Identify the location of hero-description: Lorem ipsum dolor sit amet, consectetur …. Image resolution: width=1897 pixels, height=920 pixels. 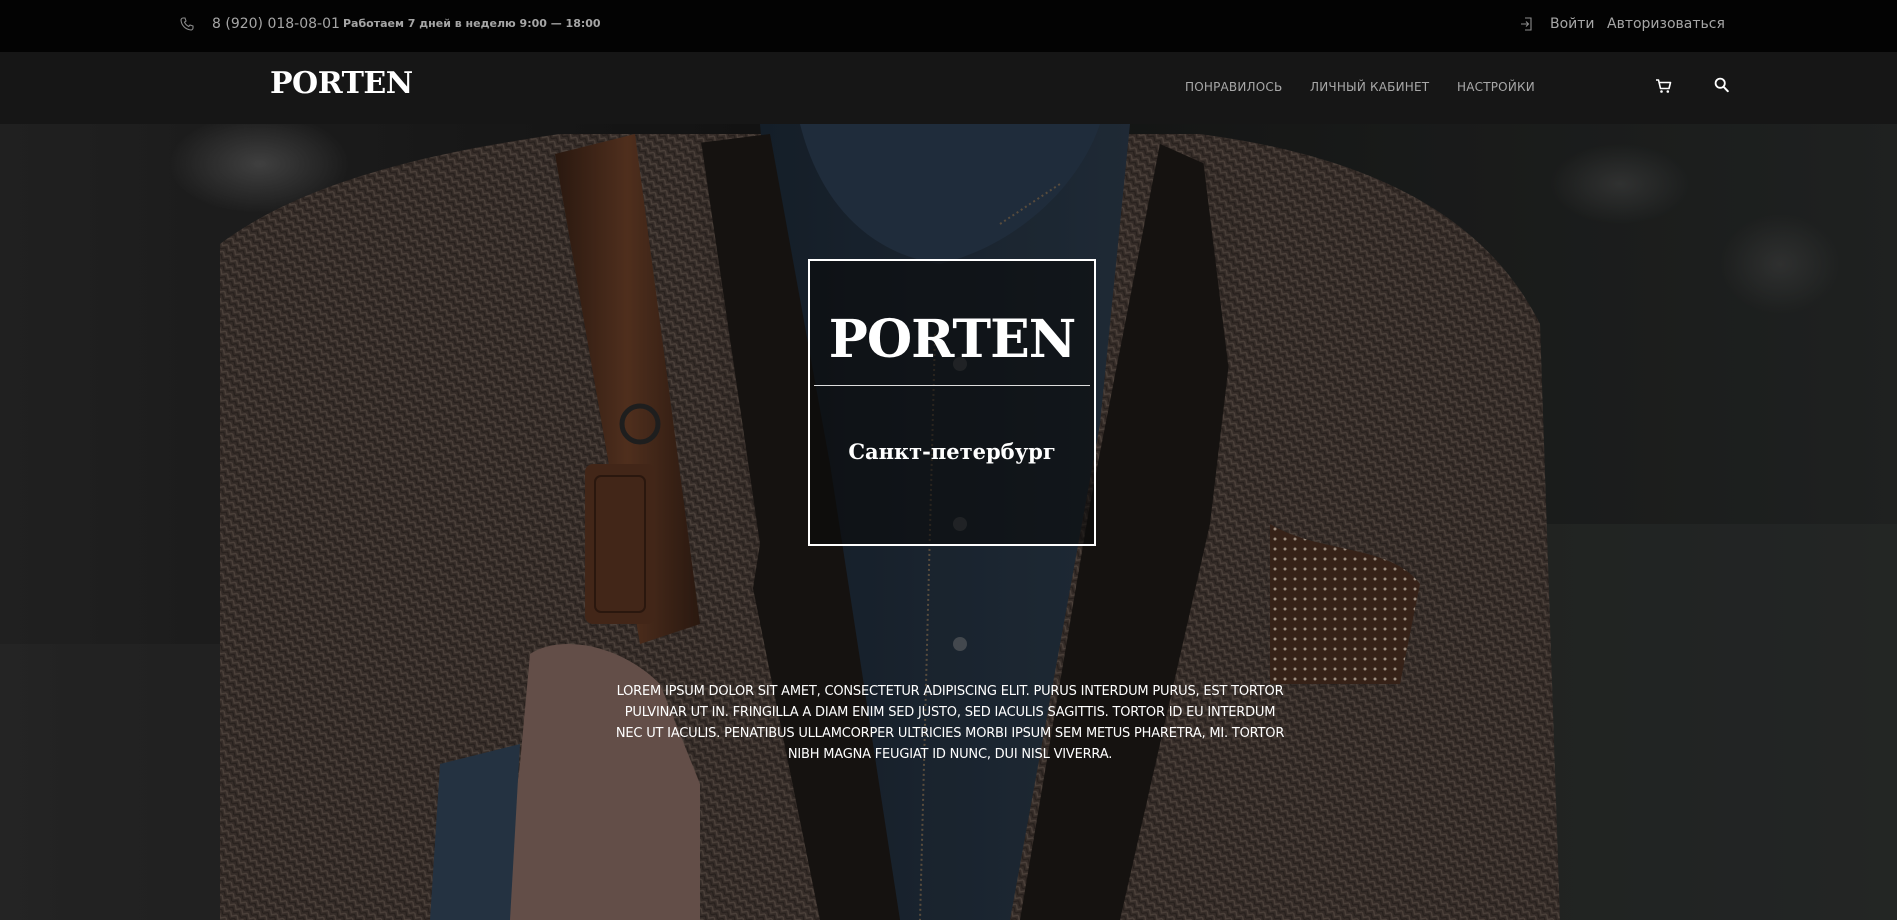
(950, 723).